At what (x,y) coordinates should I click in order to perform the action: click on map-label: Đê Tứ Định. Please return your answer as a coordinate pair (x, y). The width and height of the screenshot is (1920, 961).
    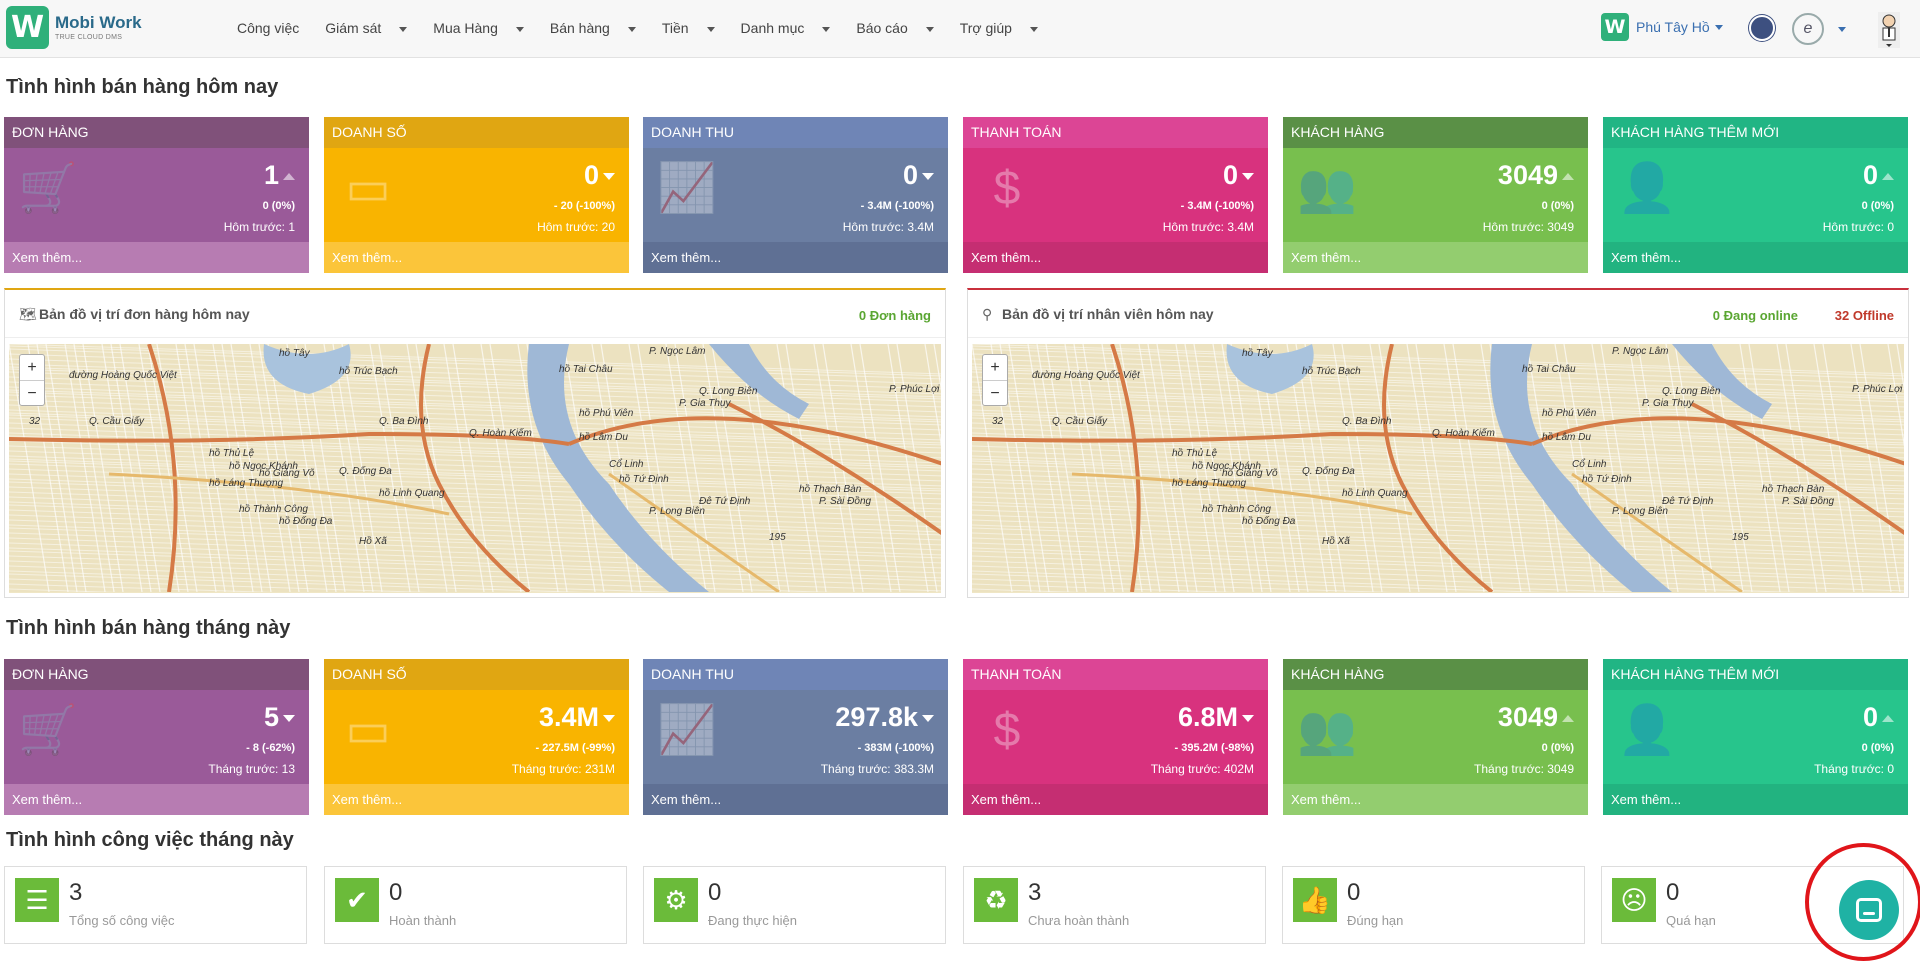
    Looking at the image, I should click on (725, 501).